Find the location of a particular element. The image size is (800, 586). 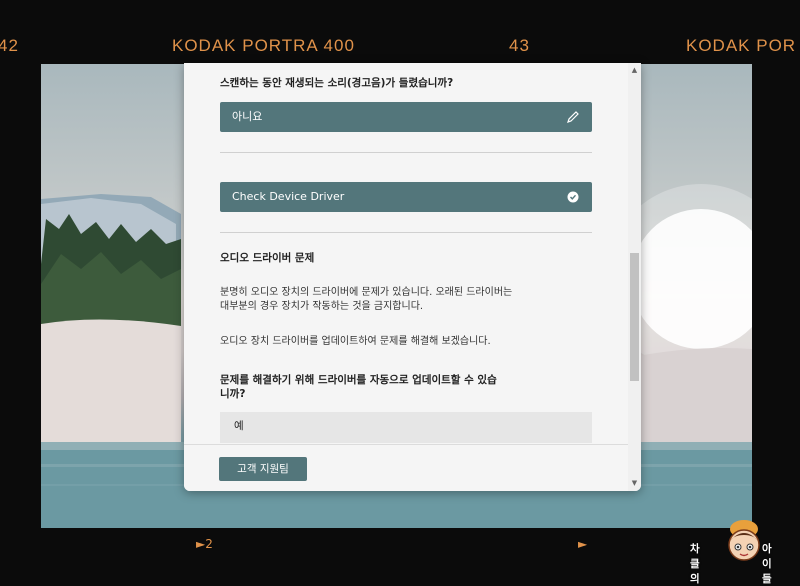

check-circle-icon is located at coordinates (573, 197).